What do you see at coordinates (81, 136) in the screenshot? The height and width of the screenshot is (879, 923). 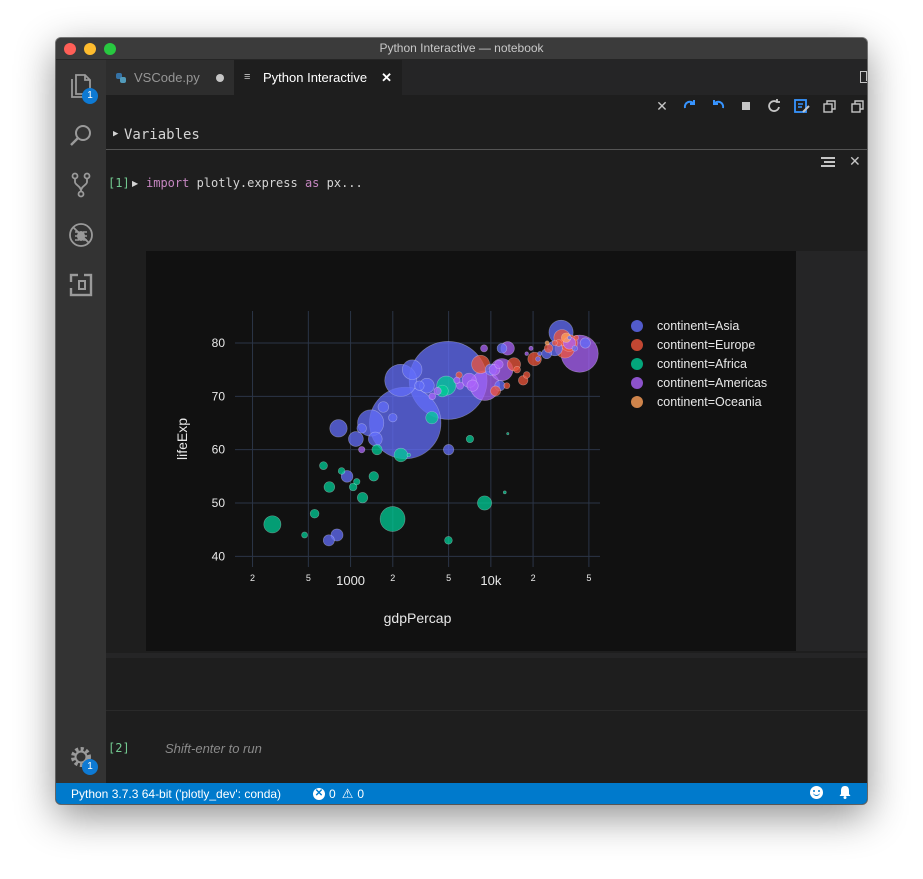 I see `search-button` at bounding box center [81, 136].